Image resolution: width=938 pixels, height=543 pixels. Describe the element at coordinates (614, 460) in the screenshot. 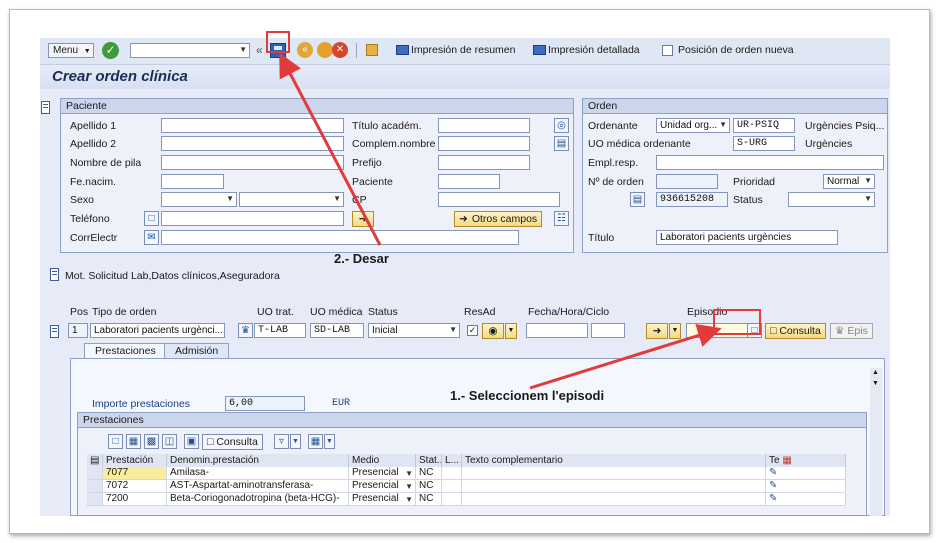

I see `column-texto: Texto complementario` at that location.